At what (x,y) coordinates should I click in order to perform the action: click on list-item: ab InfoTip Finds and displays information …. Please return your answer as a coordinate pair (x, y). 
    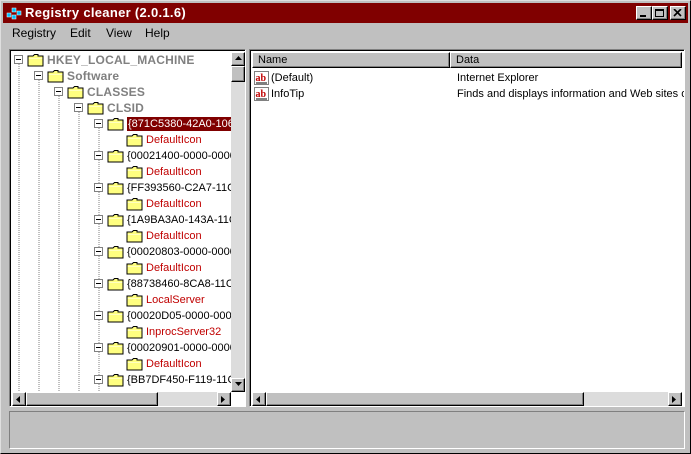
    Looking at the image, I should click on (468, 94).